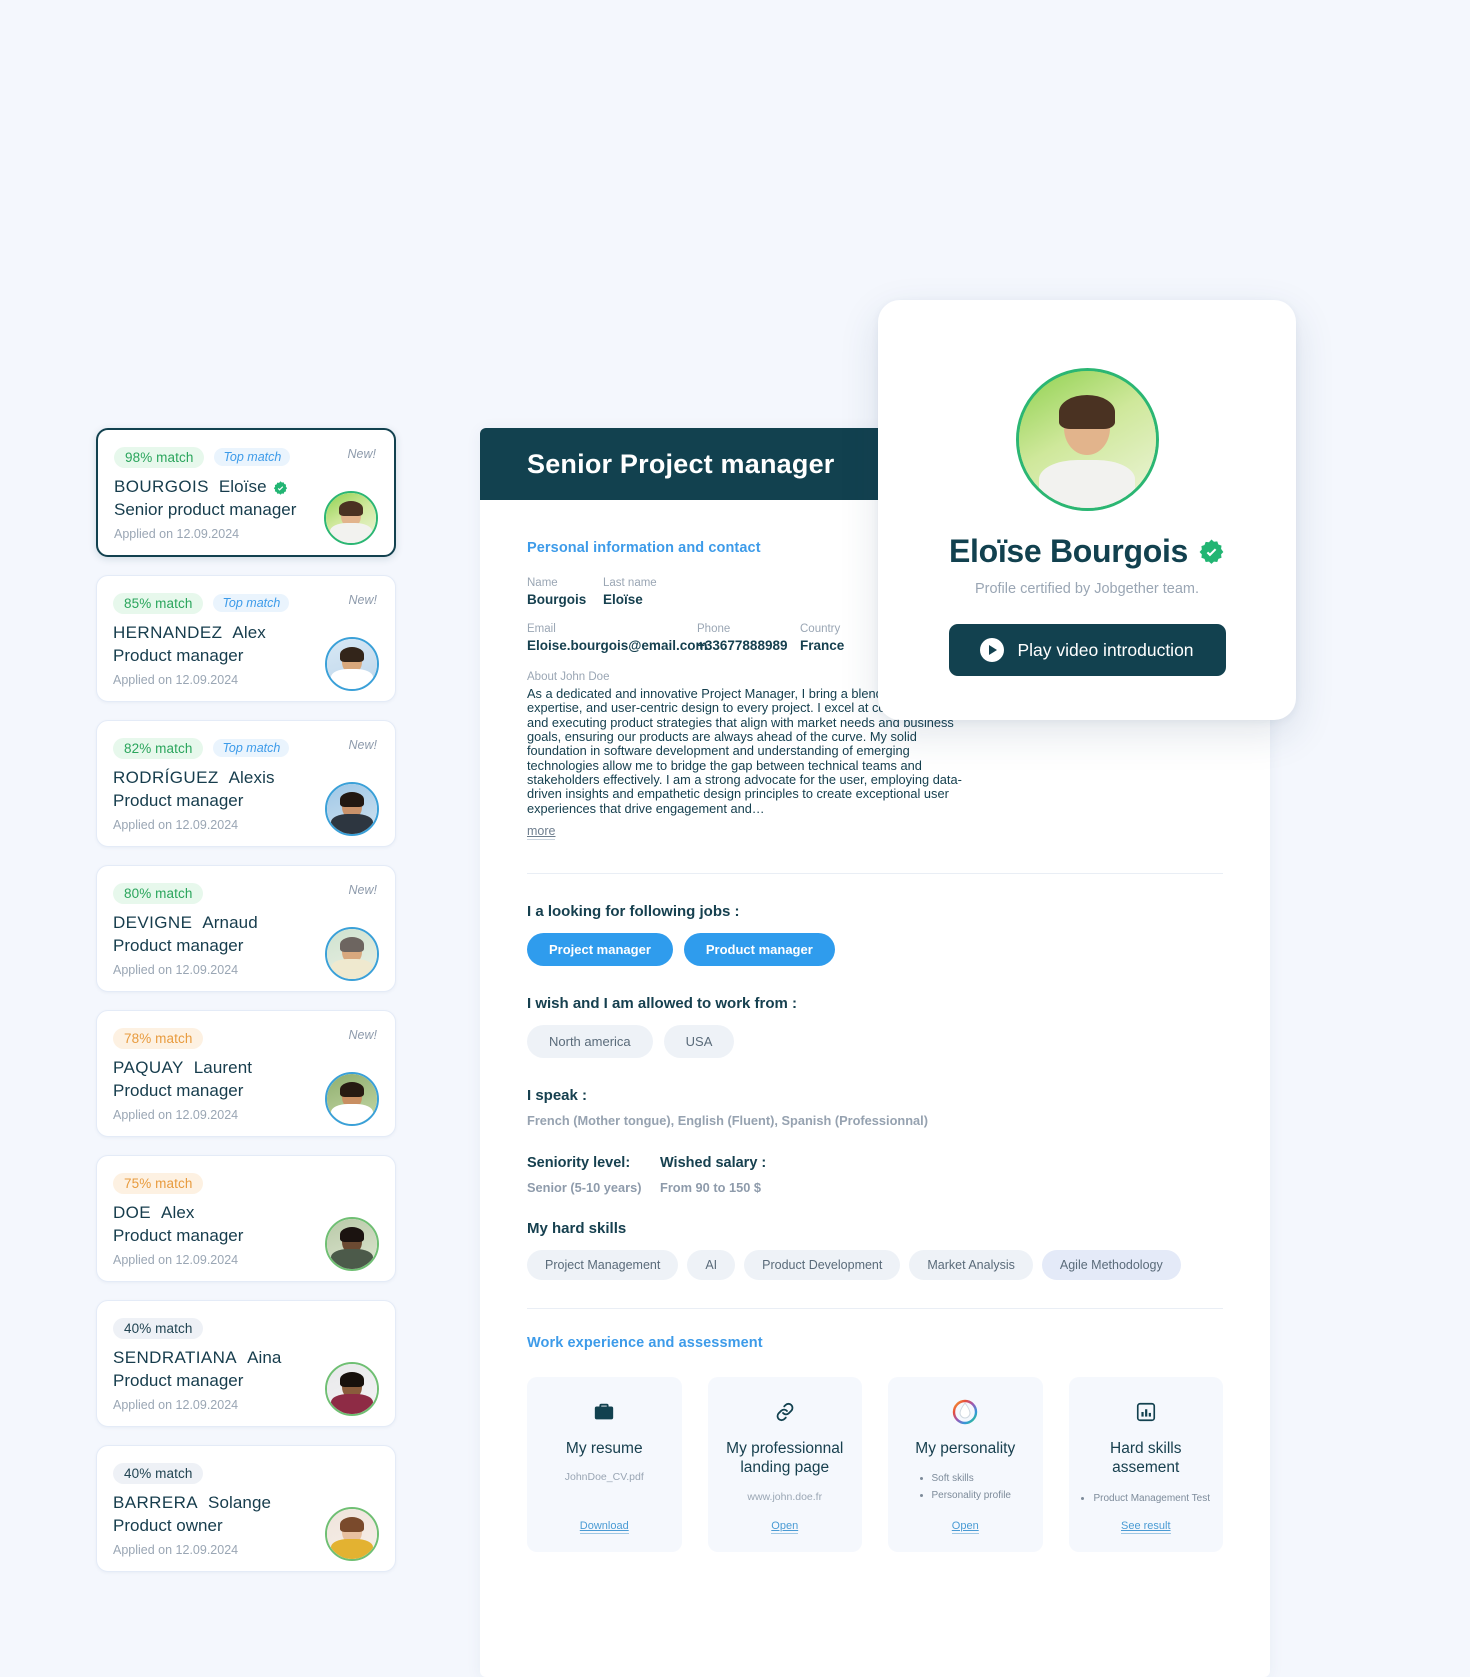 This screenshot has width=1470, height=1677. Describe the element at coordinates (541, 629) in the screenshot. I see `field-email-label: Email` at that location.